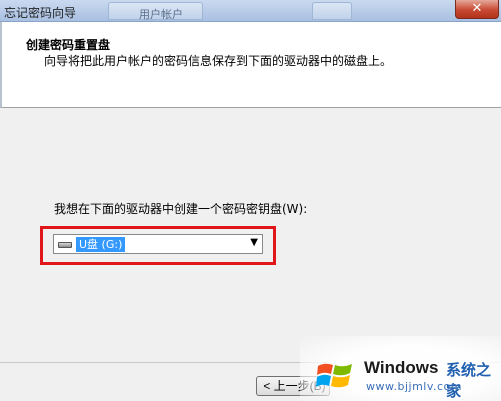 This screenshot has width=501, height=401. Describe the element at coordinates (250, 11) in the screenshot. I see `title-bar: 忘记密码向导 用户帐户 ✕` at that location.